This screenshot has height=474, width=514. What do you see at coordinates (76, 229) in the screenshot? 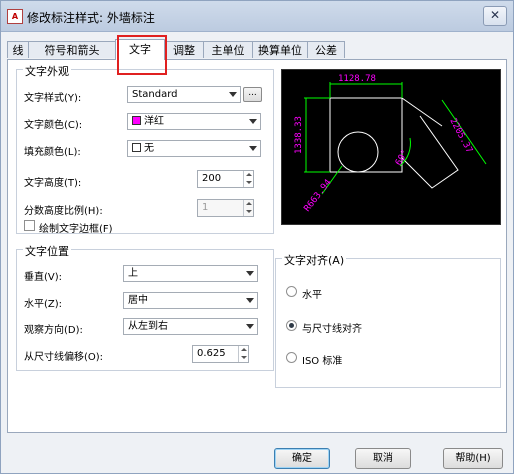
I see `draw-frame-label: 绘制文字边框(F)` at bounding box center [76, 229].